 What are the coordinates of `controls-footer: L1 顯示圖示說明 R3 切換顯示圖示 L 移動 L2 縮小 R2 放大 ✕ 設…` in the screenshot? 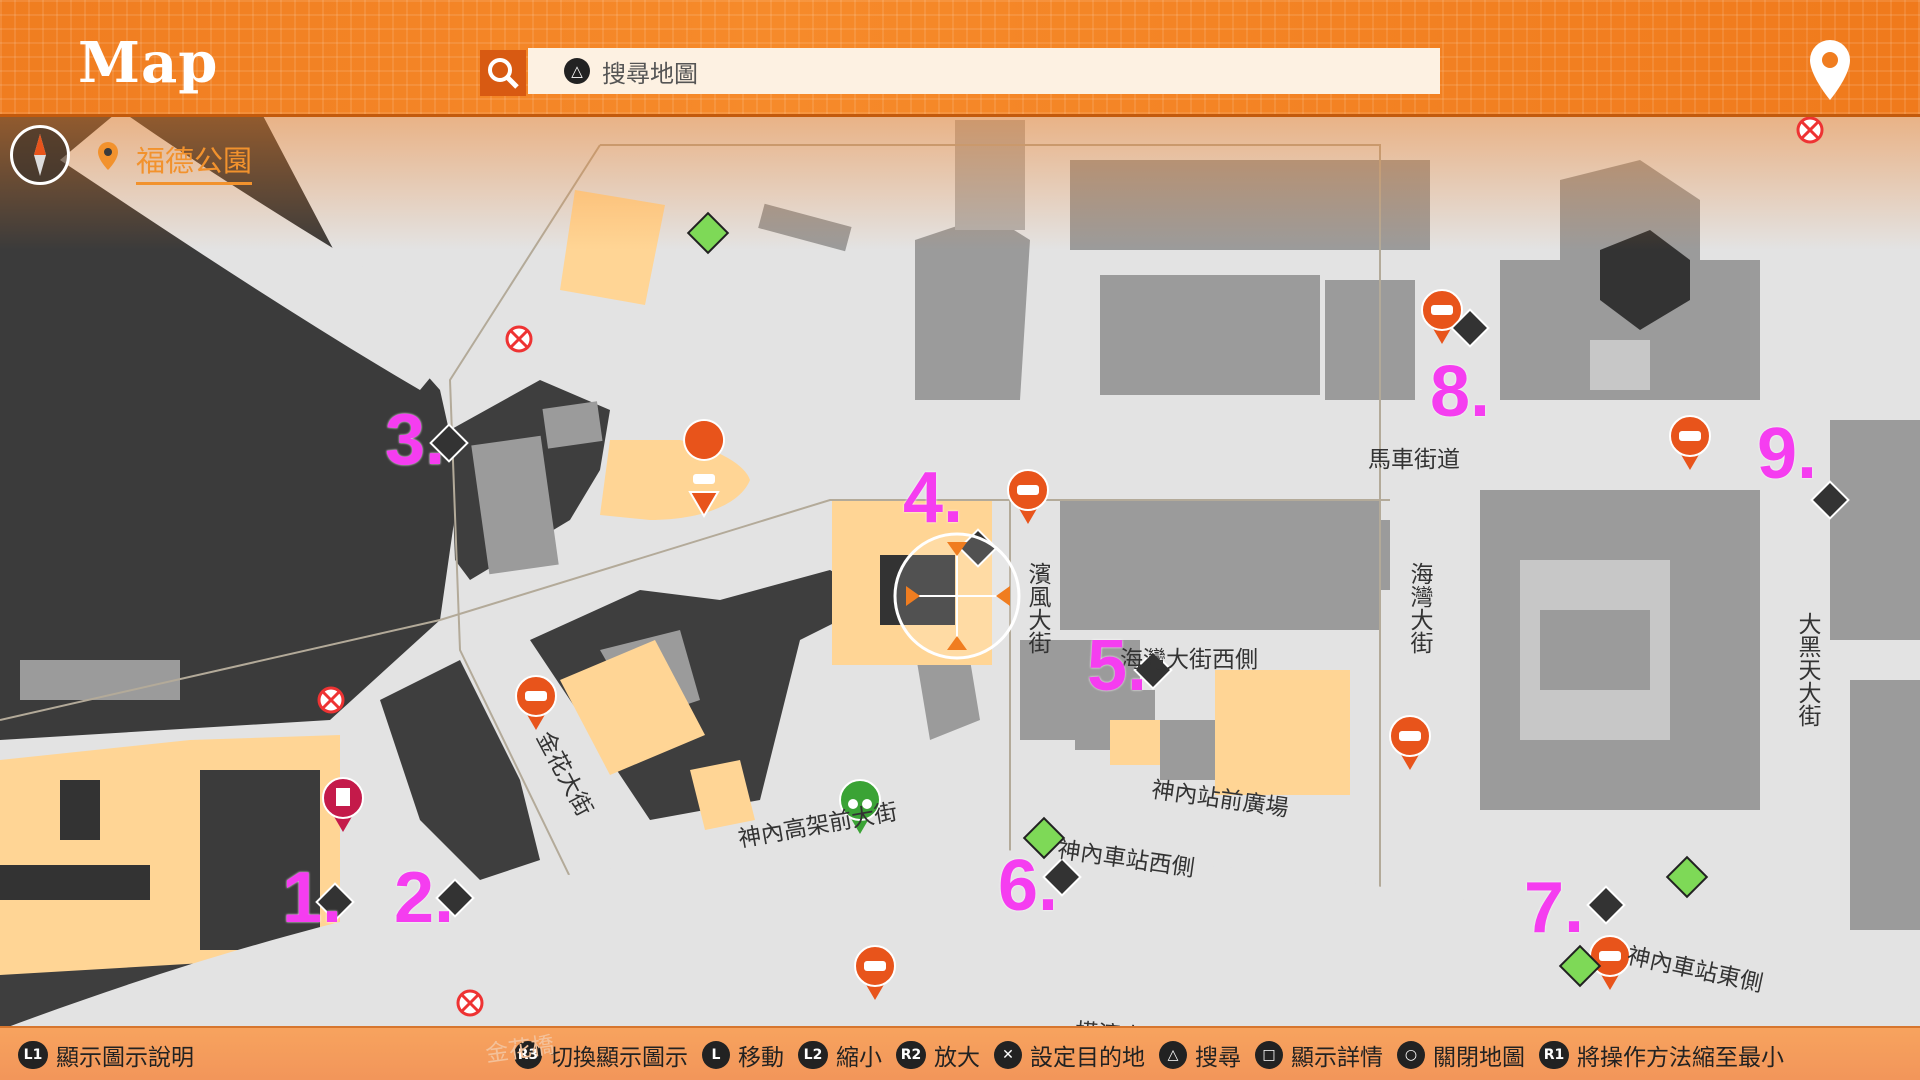 It's located at (960, 1053).